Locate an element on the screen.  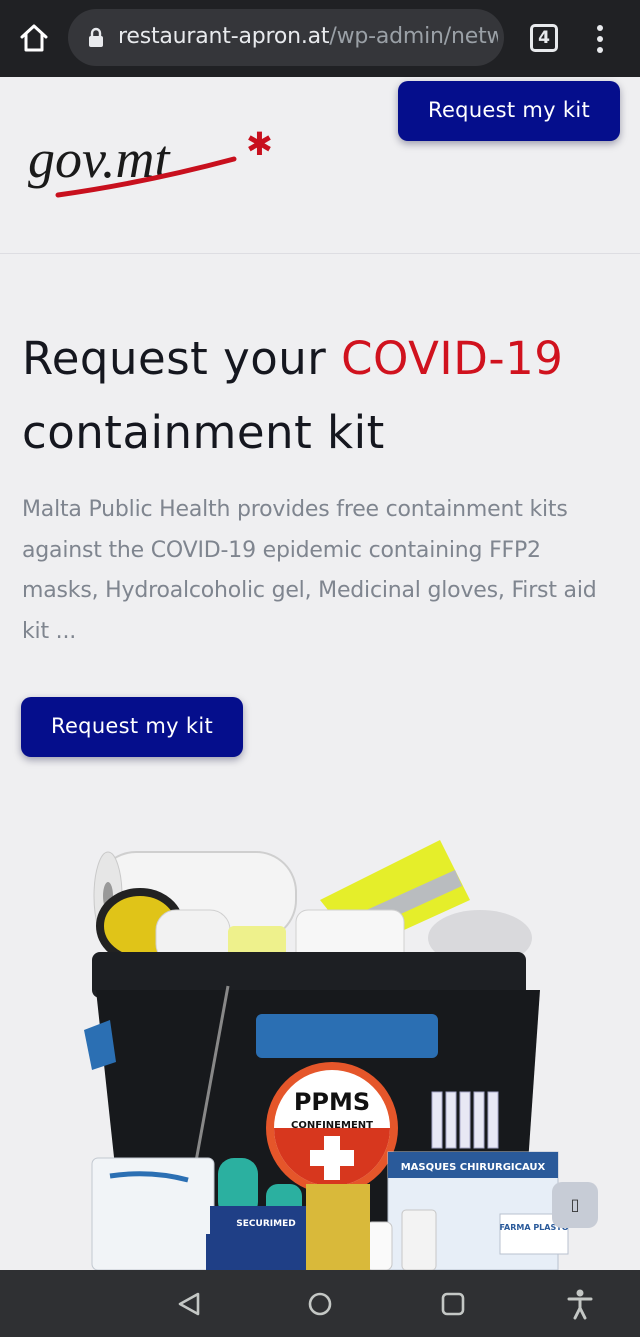
chat-widget-button: ▯ is located at coordinates (575, 1205).